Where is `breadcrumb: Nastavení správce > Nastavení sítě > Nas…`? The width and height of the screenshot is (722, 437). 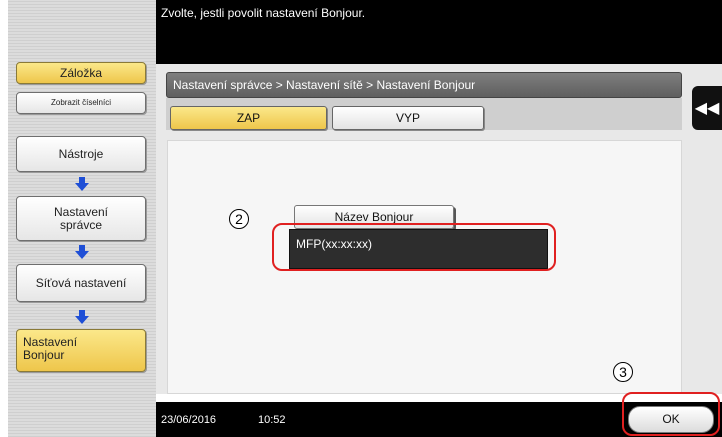 breadcrumb: Nastavení správce > Nastavení sítě > Nas… is located at coordinates (424, 85).